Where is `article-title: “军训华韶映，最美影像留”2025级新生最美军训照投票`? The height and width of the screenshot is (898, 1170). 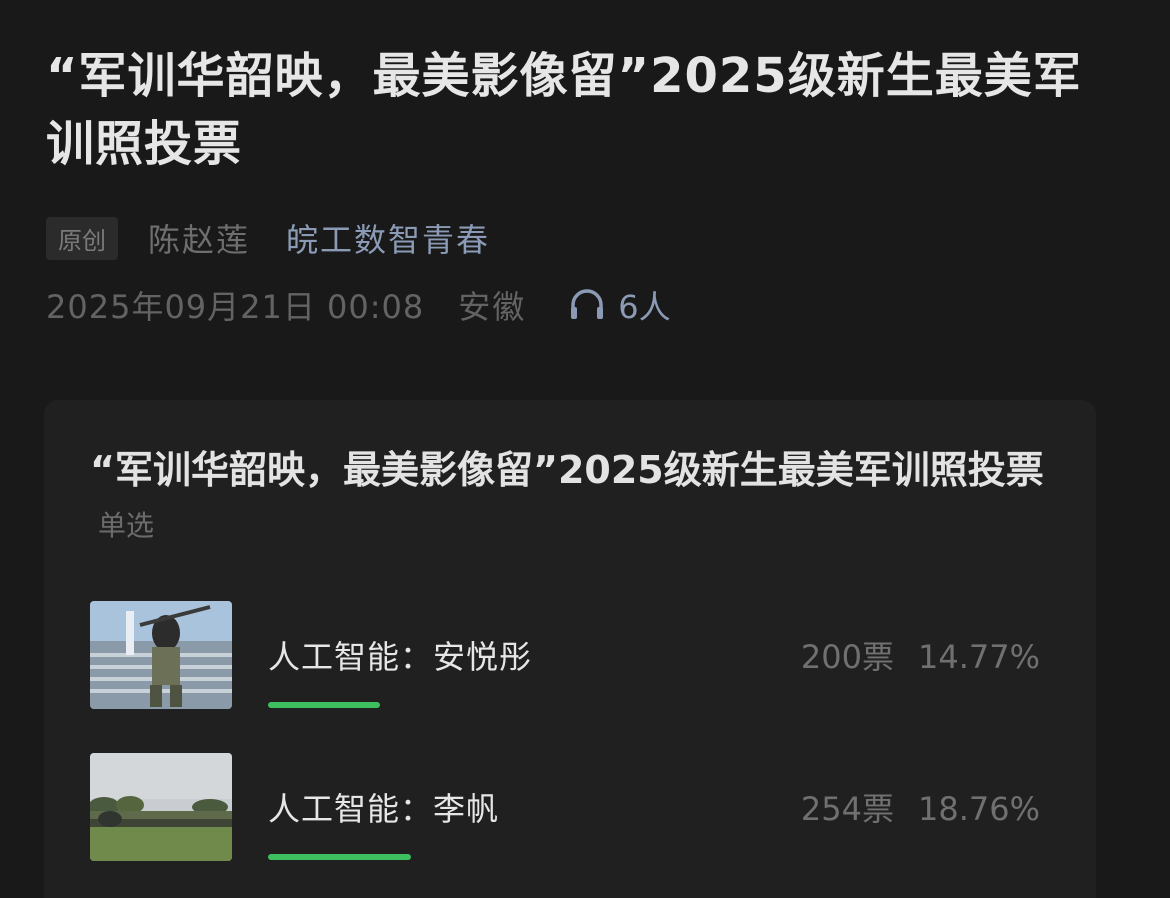 article-title: “军训华韶映，最美影像留”2025级新生最美军训照投票 is located at coordinates (564, 110).